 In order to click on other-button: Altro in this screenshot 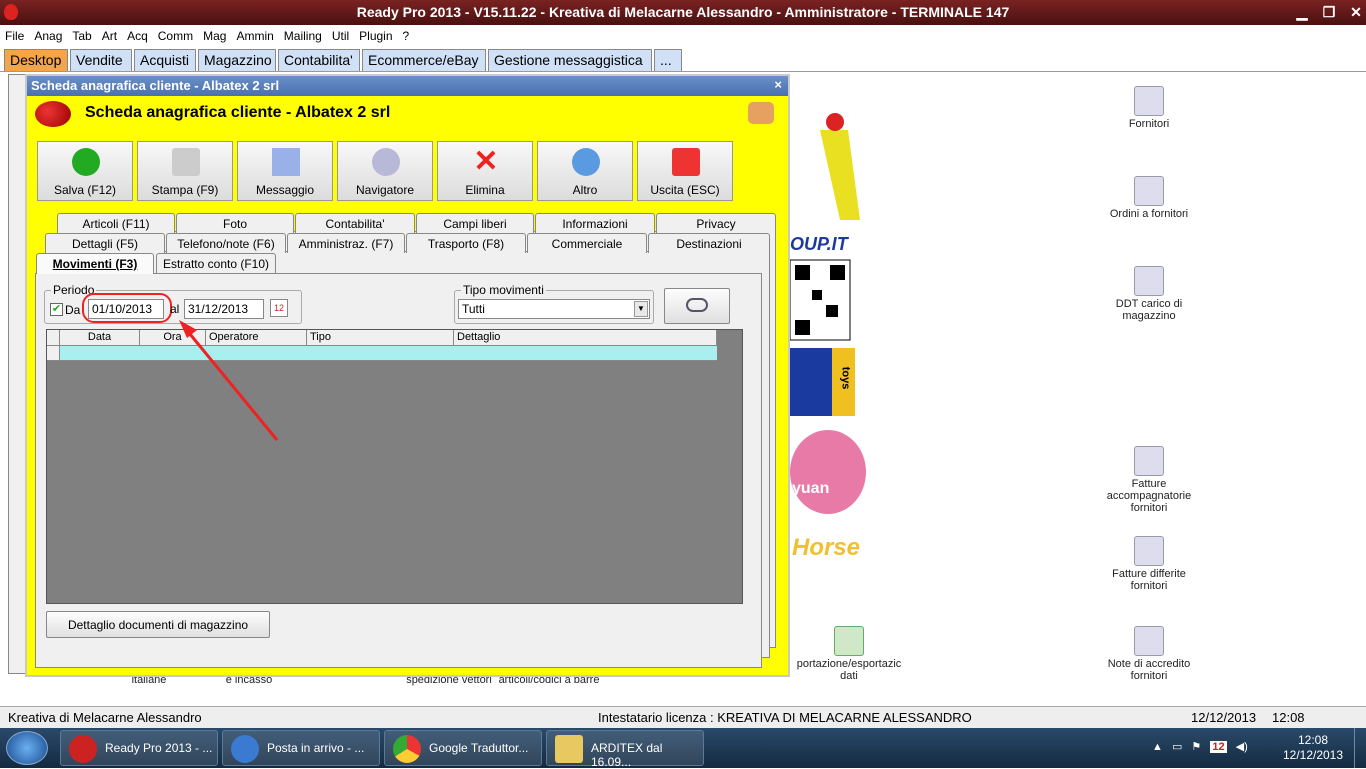, I will do `click(585, 171)`.